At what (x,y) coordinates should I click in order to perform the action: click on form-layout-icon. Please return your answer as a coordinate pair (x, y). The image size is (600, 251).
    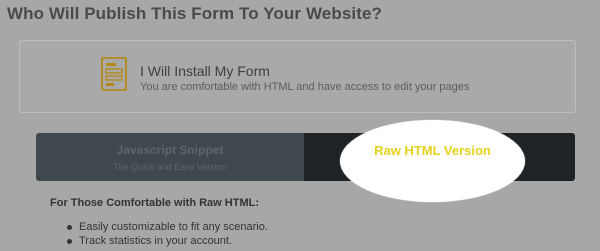
    Looking at the image, I should click on (114, 74).